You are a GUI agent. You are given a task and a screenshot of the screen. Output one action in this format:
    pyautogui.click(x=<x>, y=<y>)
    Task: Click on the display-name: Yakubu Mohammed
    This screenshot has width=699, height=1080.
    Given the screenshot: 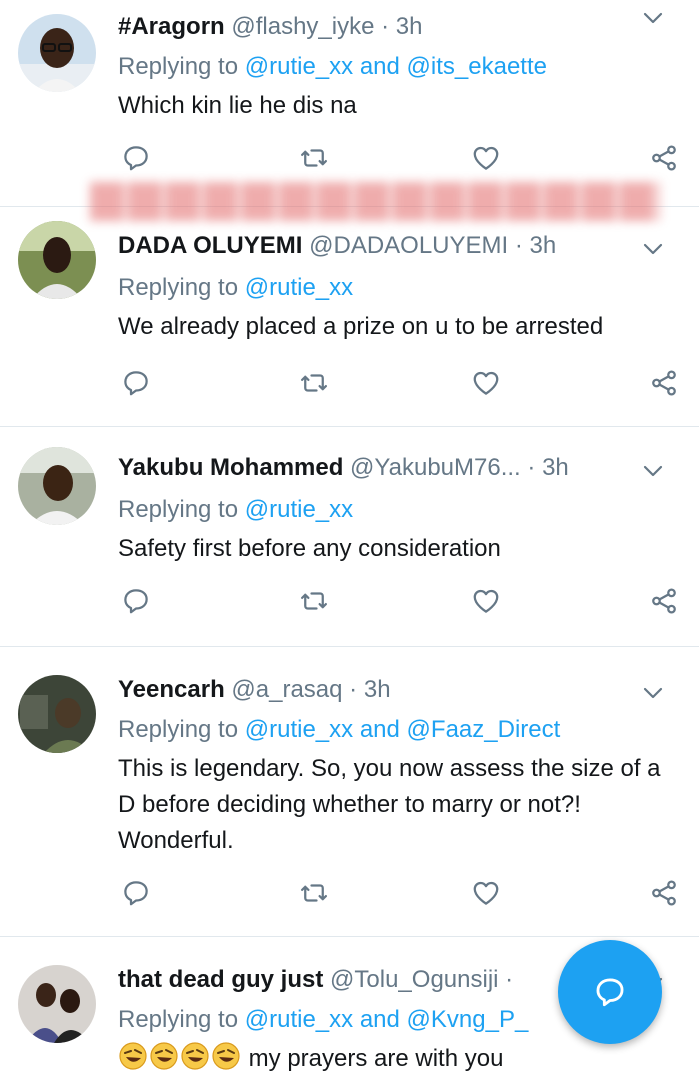 What is the action you would take?
    pyautogui.click(x=230, y=467)
    